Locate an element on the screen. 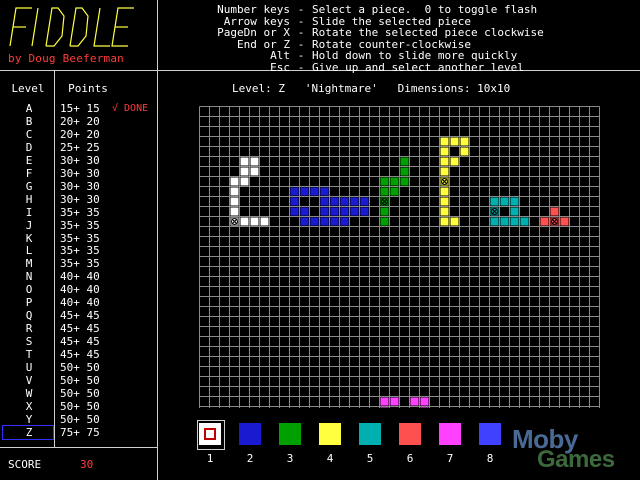  level-row-m: M 35+ 35 is located at coordinates (78, 263).